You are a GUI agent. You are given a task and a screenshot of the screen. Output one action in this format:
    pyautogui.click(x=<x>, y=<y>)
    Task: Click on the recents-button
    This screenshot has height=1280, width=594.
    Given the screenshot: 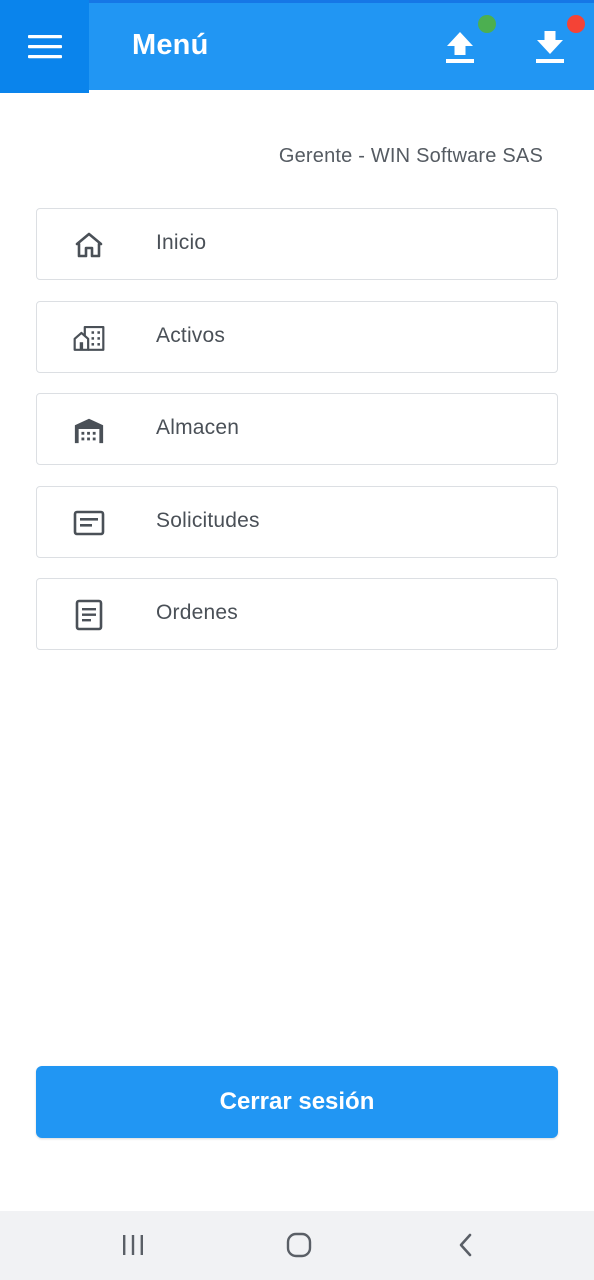 What is the action you would take?
    pyautogui.click(x=133, y=1245)
    